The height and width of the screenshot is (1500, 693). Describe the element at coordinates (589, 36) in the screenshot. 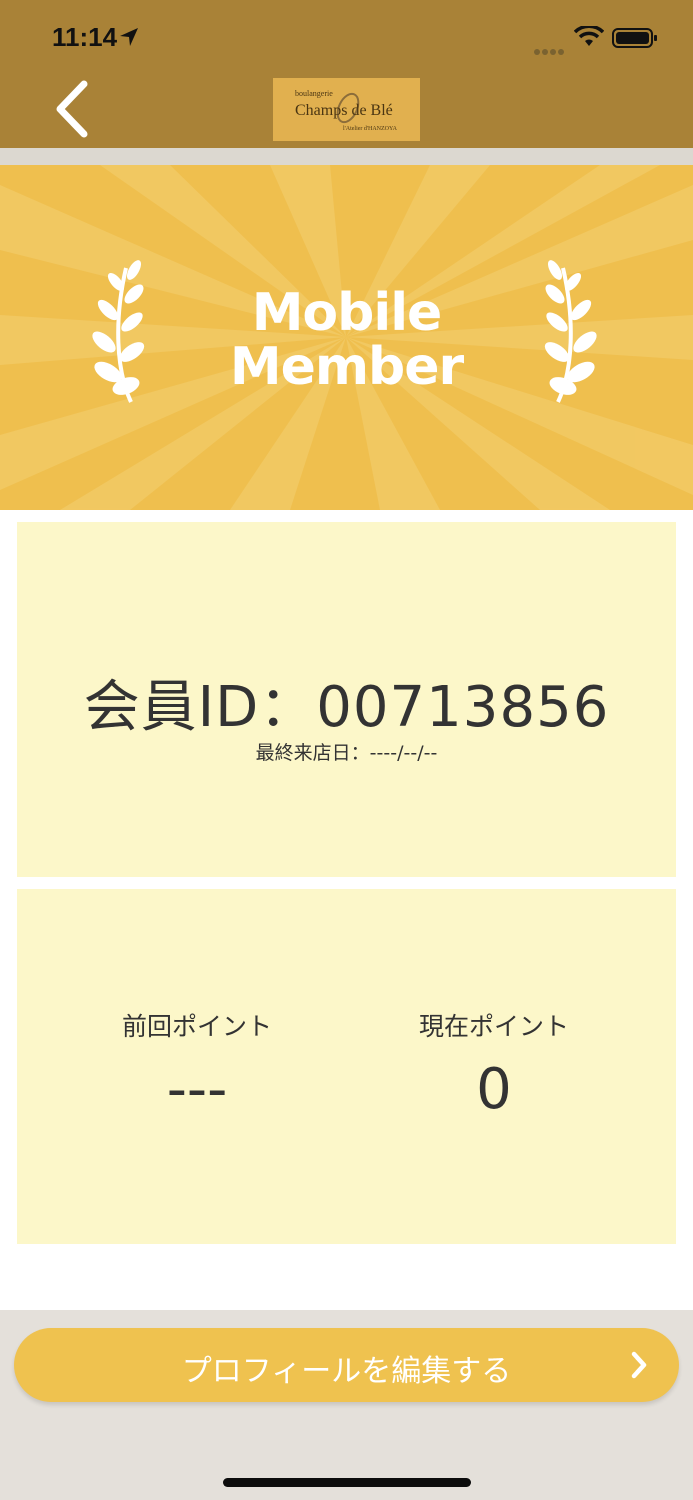

I see `wifi-icon` at that location.